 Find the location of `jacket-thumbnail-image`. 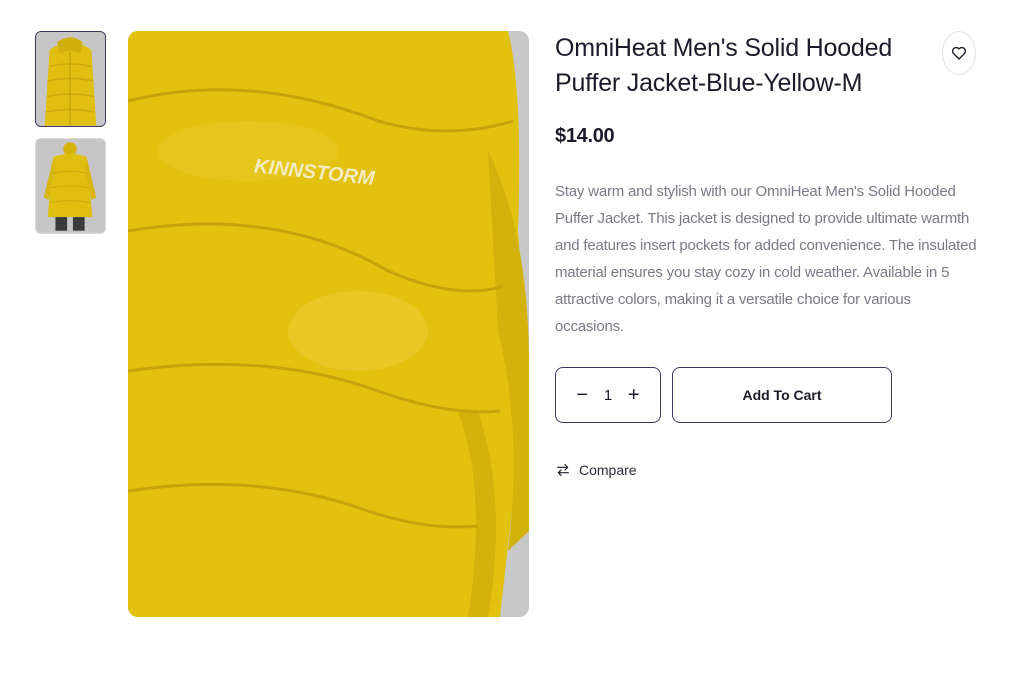

jacket-thumbnail-image is located at coordinates (70, 79).